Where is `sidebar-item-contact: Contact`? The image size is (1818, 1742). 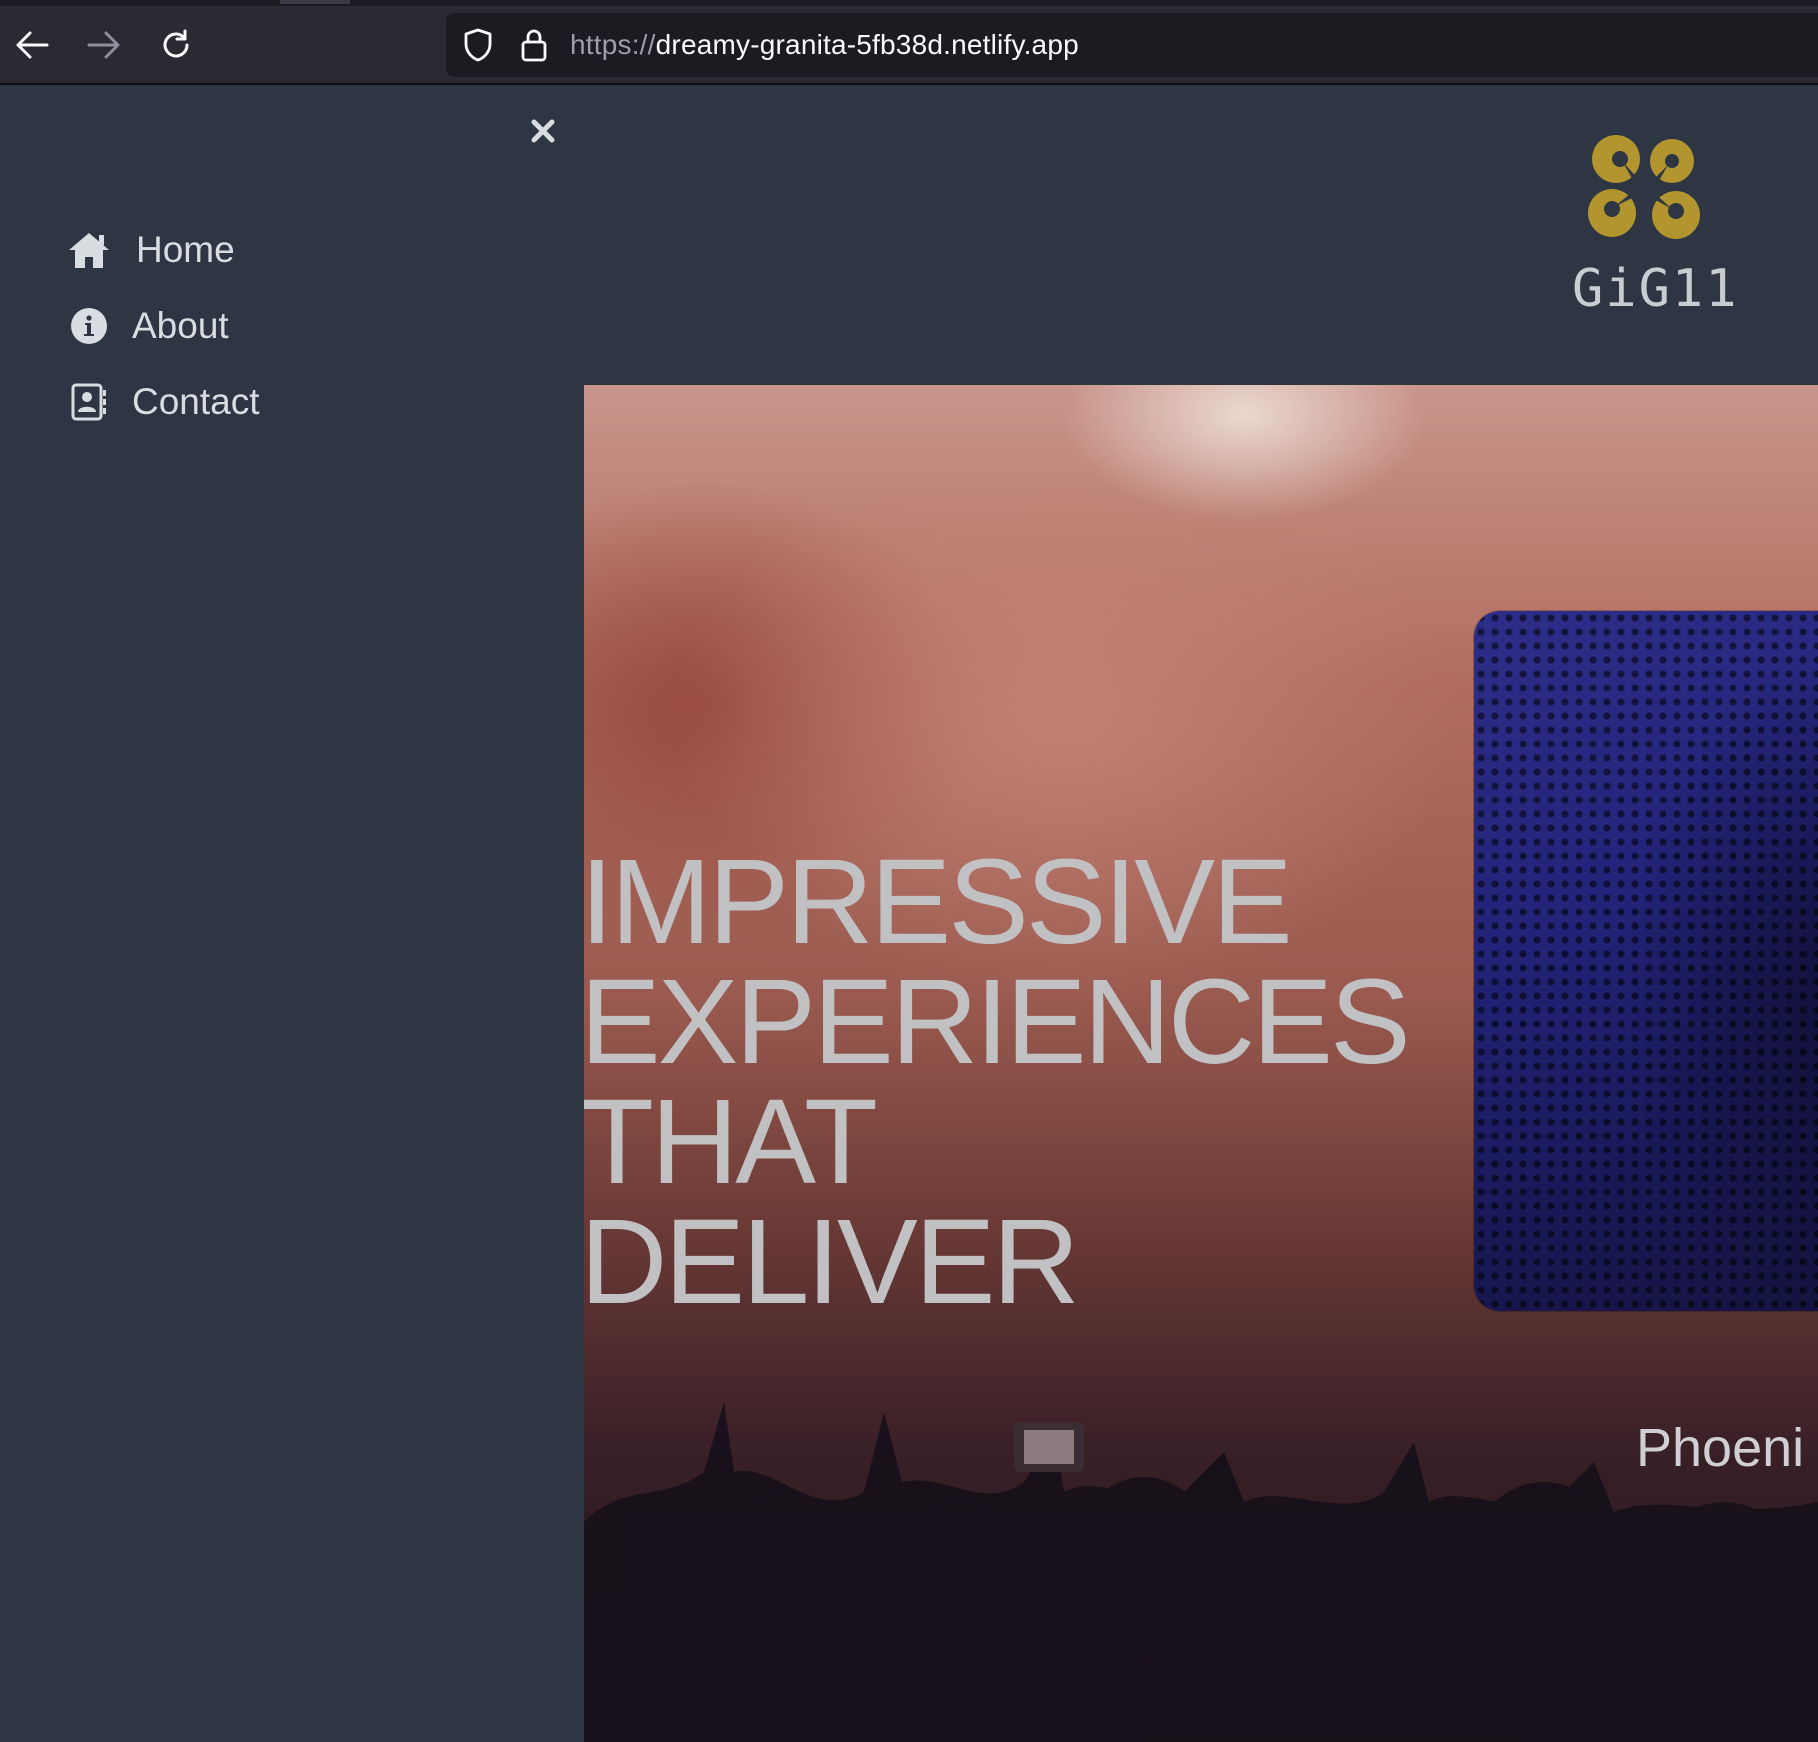 sidebar-item-contact: Contact is located at coordinates (163, 402).